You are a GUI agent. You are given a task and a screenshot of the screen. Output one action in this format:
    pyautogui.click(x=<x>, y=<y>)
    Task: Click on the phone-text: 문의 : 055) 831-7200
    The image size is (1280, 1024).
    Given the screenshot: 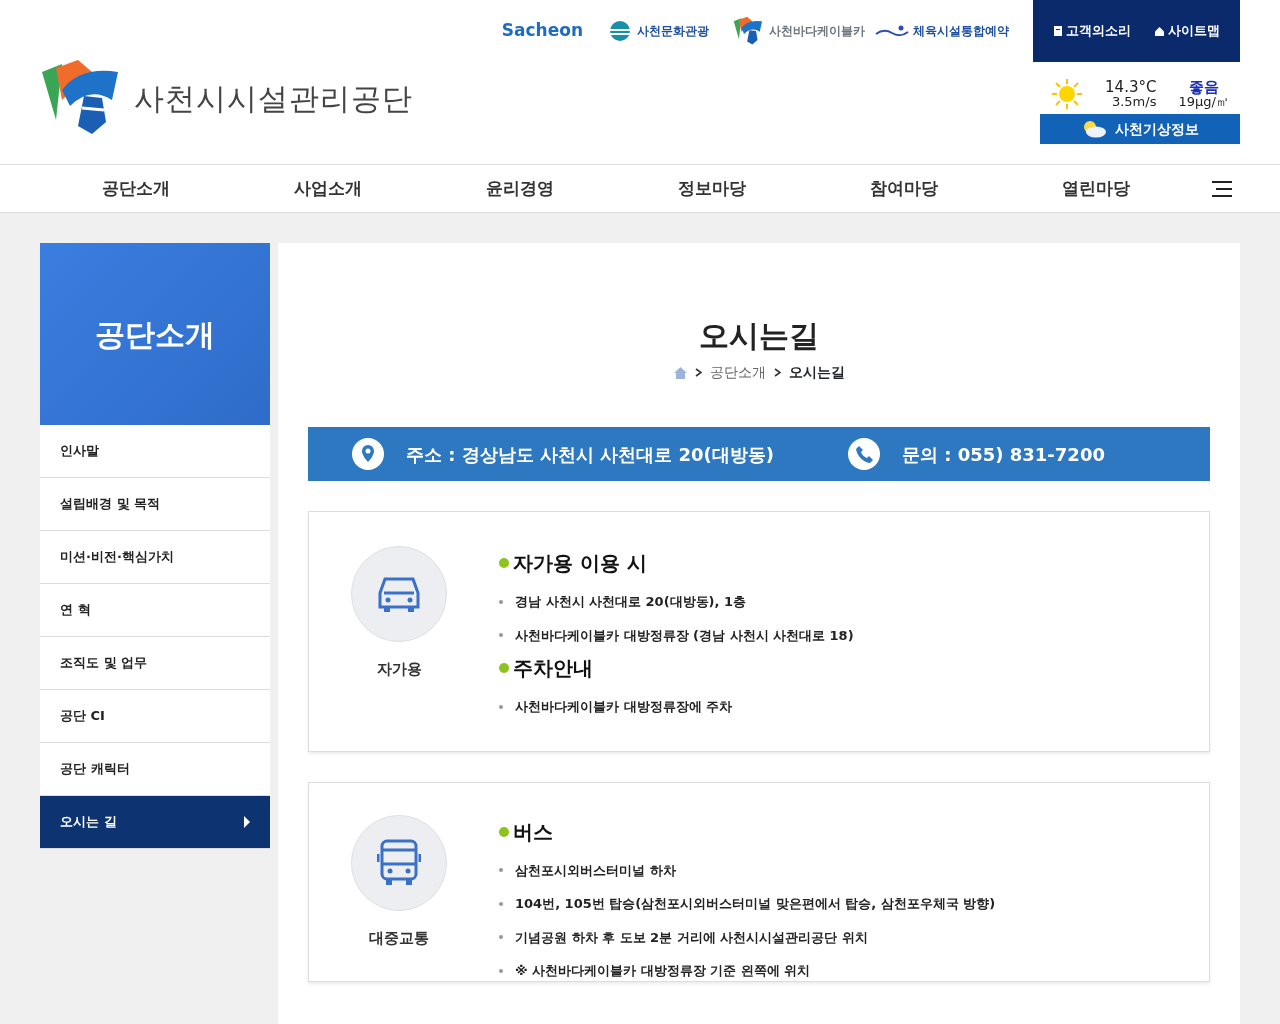 What is the action you would take?
    pyautogui.click(x=1003, y=454)
    